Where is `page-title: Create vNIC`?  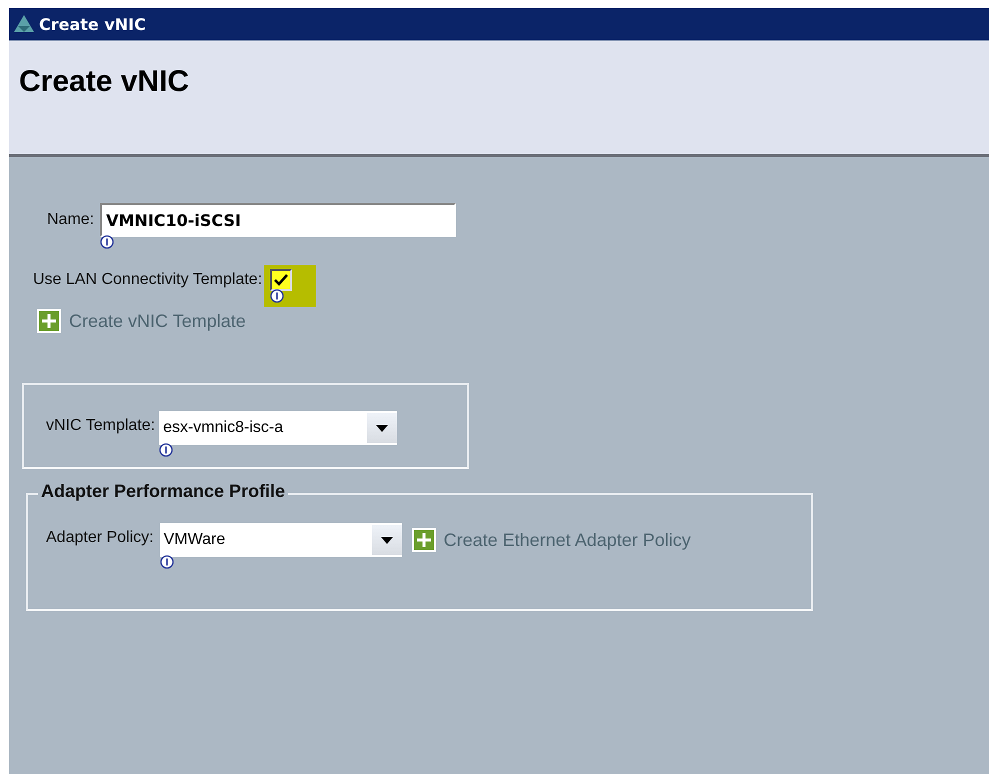 page-title: Create vNIC is located at coordinates (104, 81).